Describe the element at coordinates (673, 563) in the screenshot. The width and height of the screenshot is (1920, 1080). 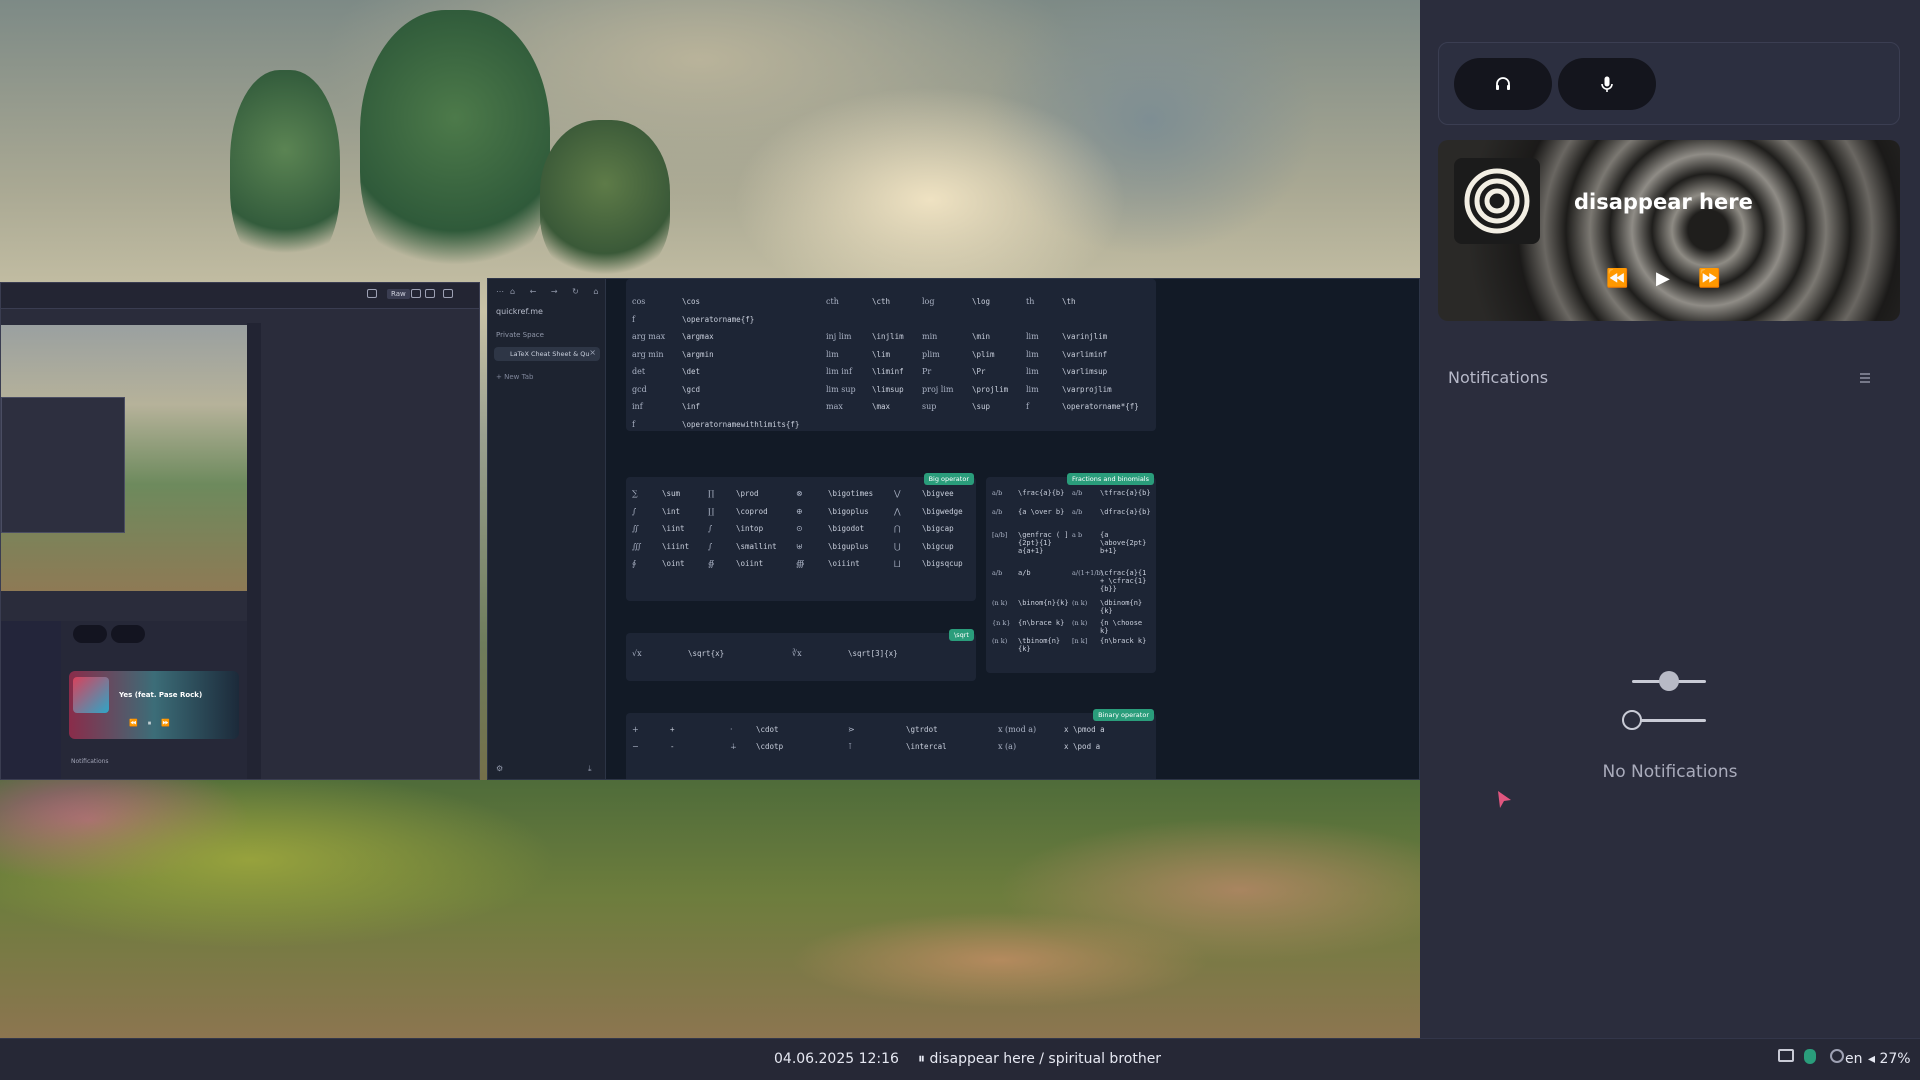
I see `latex-command: \oint` at that location.